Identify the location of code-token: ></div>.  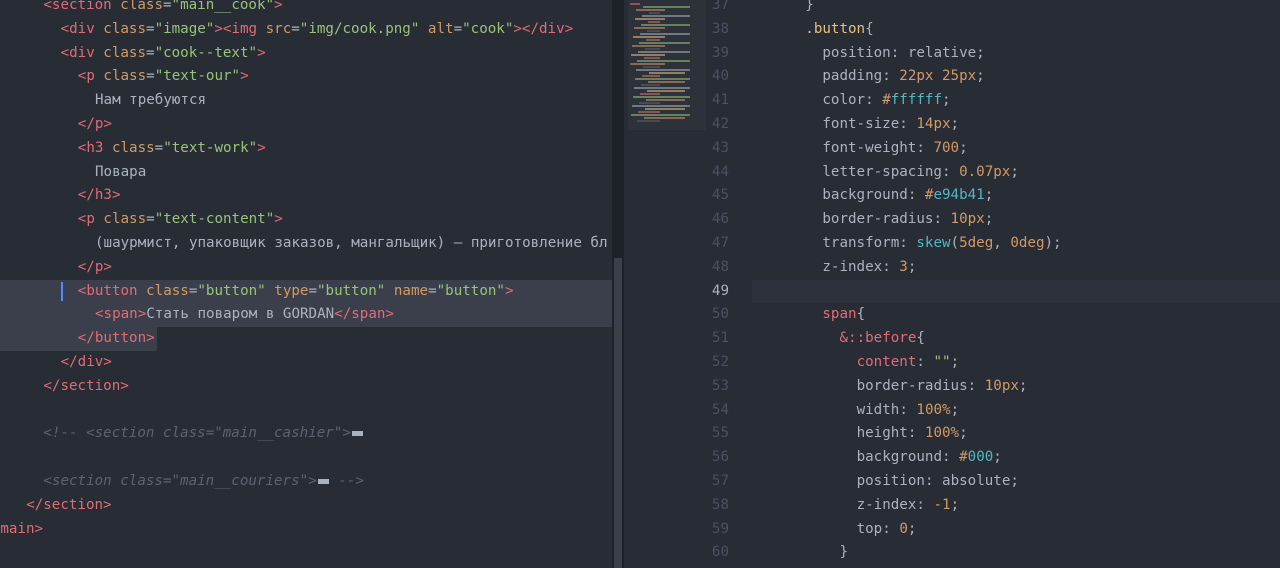
(543, 28).